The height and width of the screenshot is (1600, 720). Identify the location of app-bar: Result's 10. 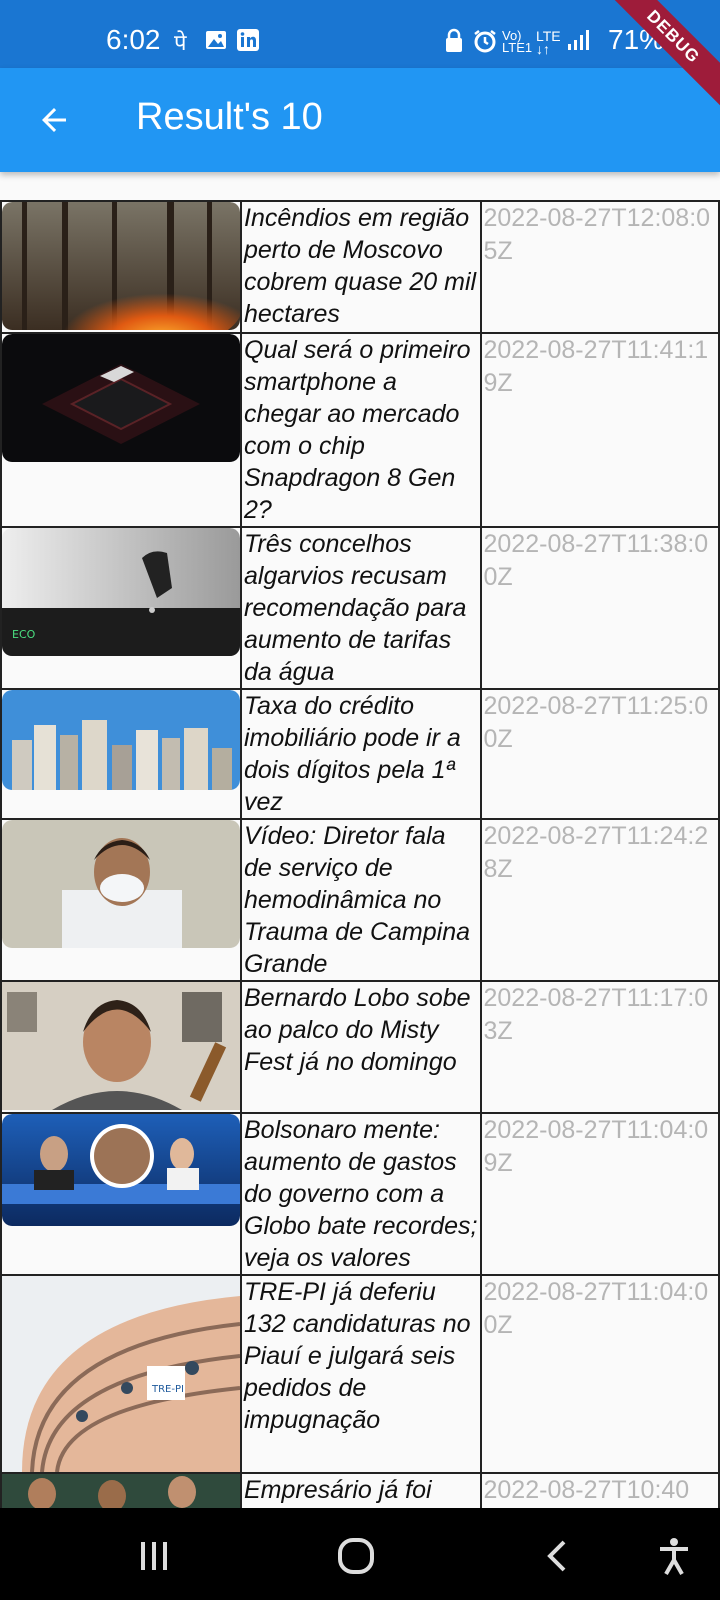
(360, 120).